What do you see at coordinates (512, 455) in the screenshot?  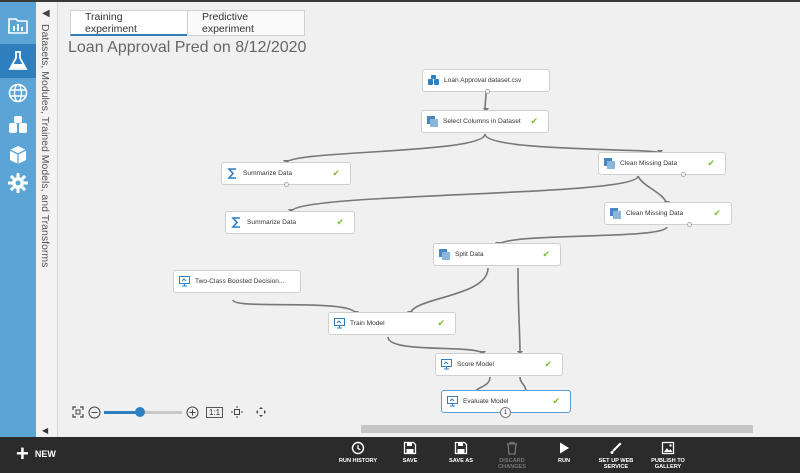 I see `discard-changes-button: DISCARD CHANGES` at bounding box center [512, 455].